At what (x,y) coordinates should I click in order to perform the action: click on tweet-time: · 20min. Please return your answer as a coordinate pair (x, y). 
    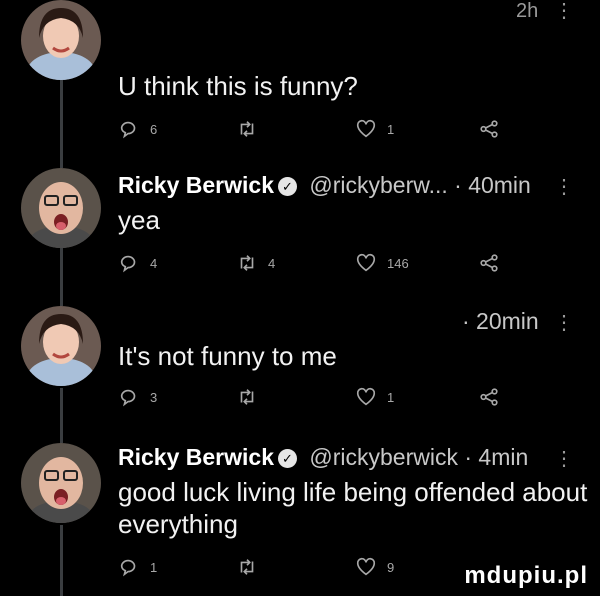
    Looking at the image, I should click on (500, 321).